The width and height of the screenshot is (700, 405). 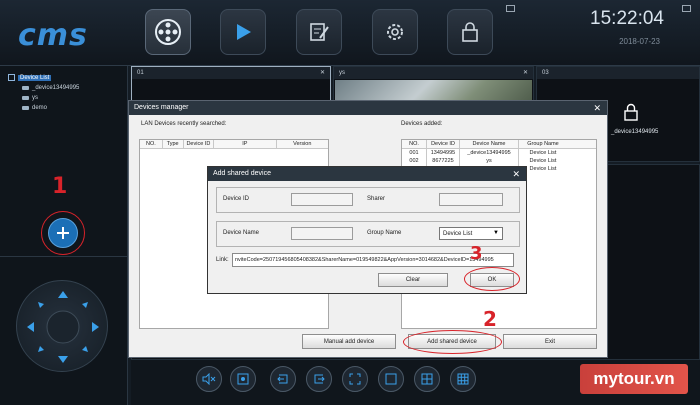 I want to click on ptz-control, so click(x=62, y=326).